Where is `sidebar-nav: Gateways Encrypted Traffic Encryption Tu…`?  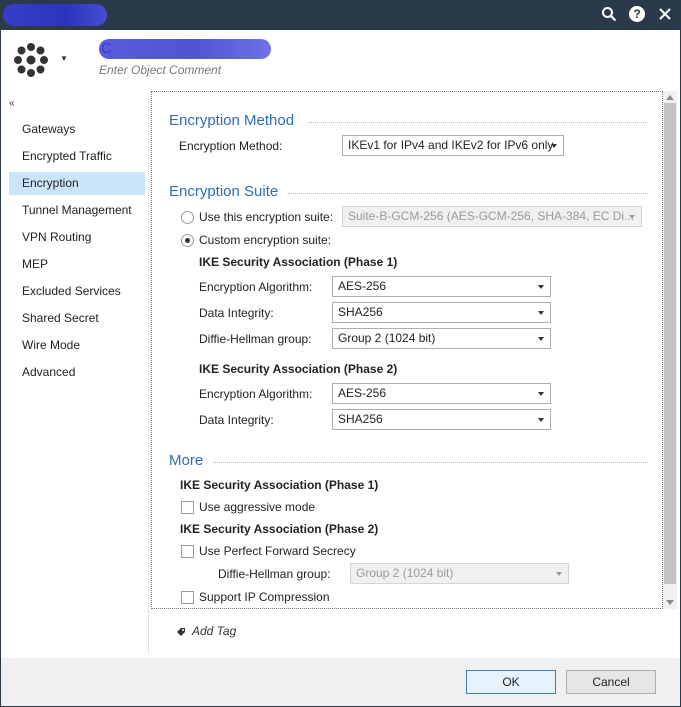
sidebar-nav: Gateways Encrypted Traffic Encryption Tu… is located at coordinates (77, 253).